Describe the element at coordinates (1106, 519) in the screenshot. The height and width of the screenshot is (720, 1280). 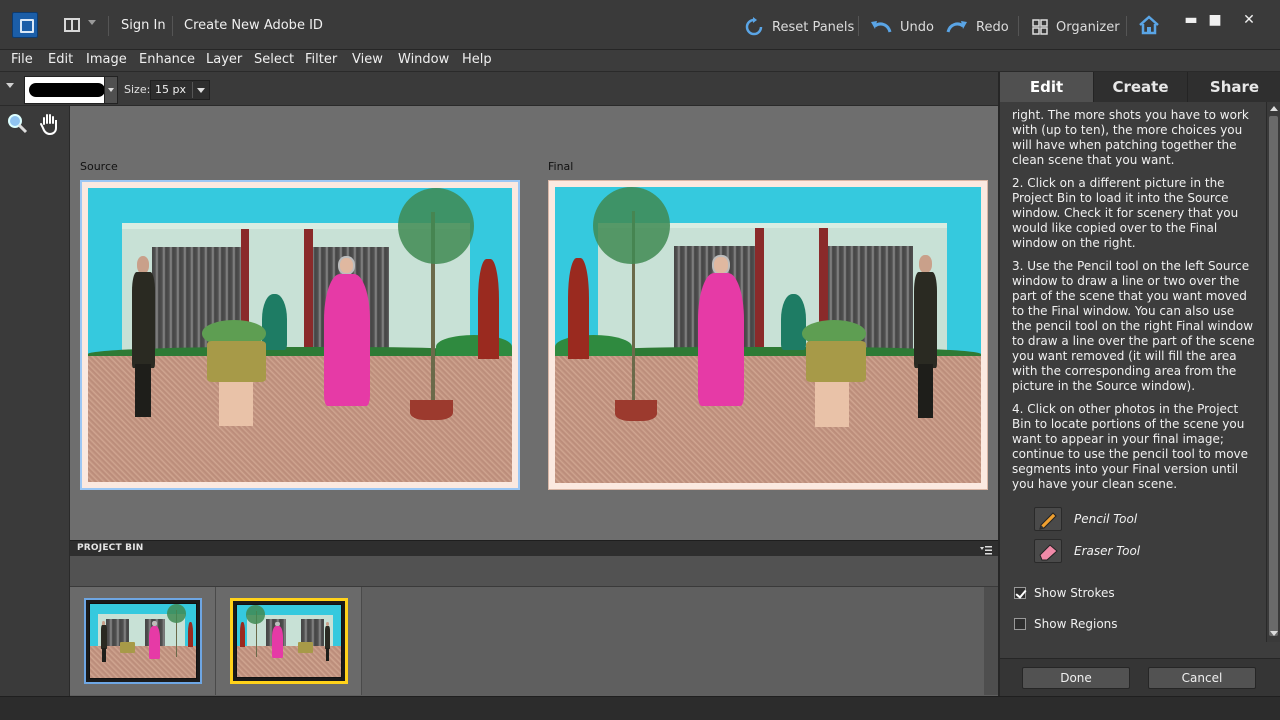
I see `pencil-tool-label: Pencil Tool` at that location.